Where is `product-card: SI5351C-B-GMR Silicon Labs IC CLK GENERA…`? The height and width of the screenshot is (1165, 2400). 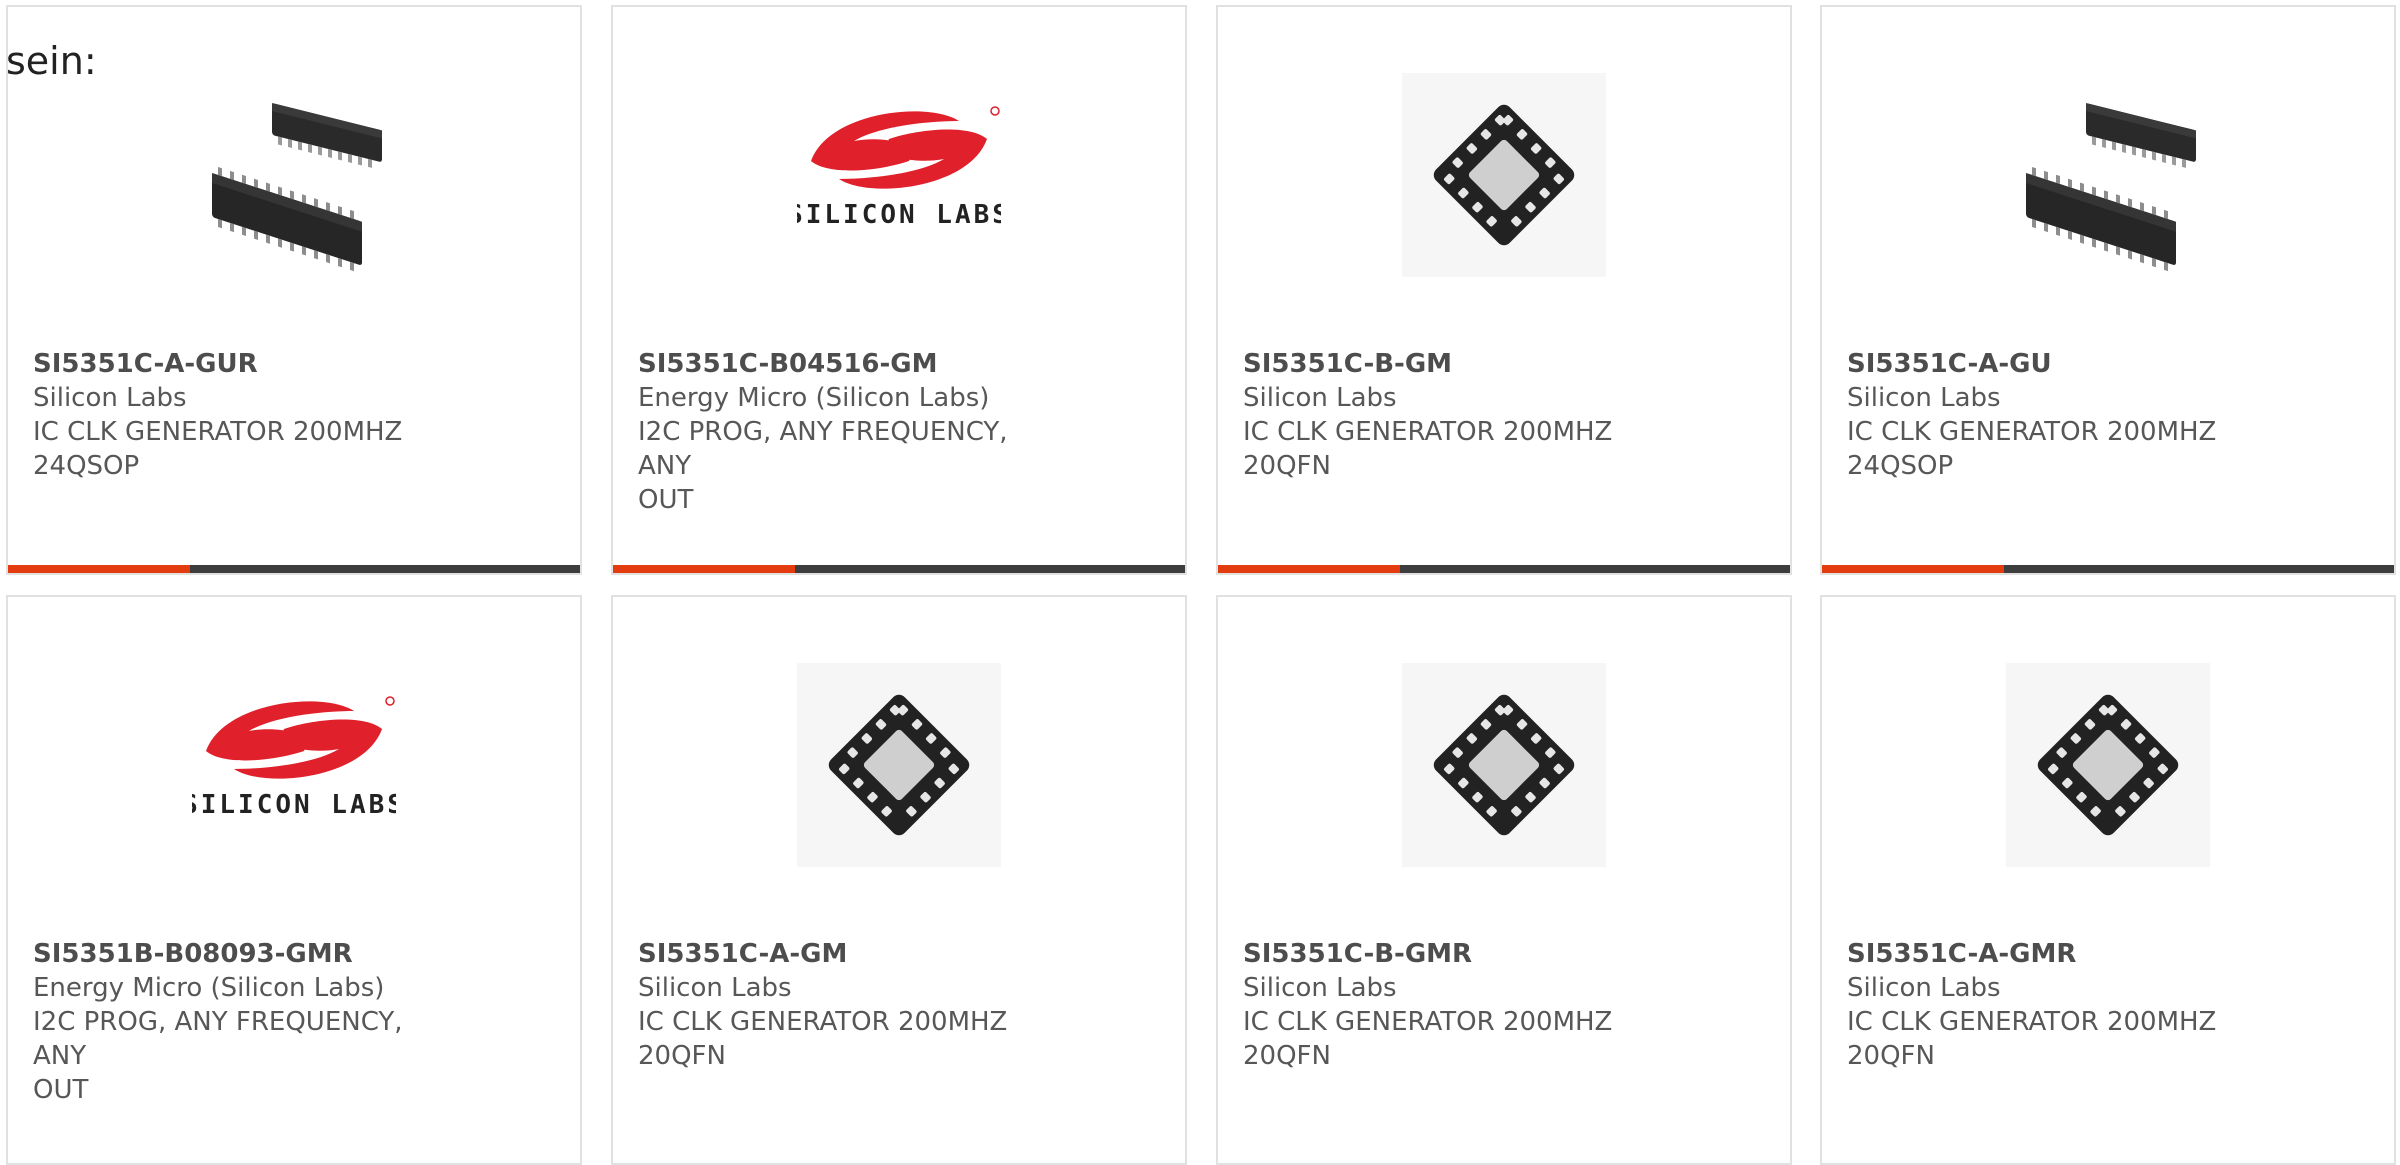
product-card: SI5351C-B-GMR Silicon Labs IC CLK GENERA… is located at coordinates (1504, 880).